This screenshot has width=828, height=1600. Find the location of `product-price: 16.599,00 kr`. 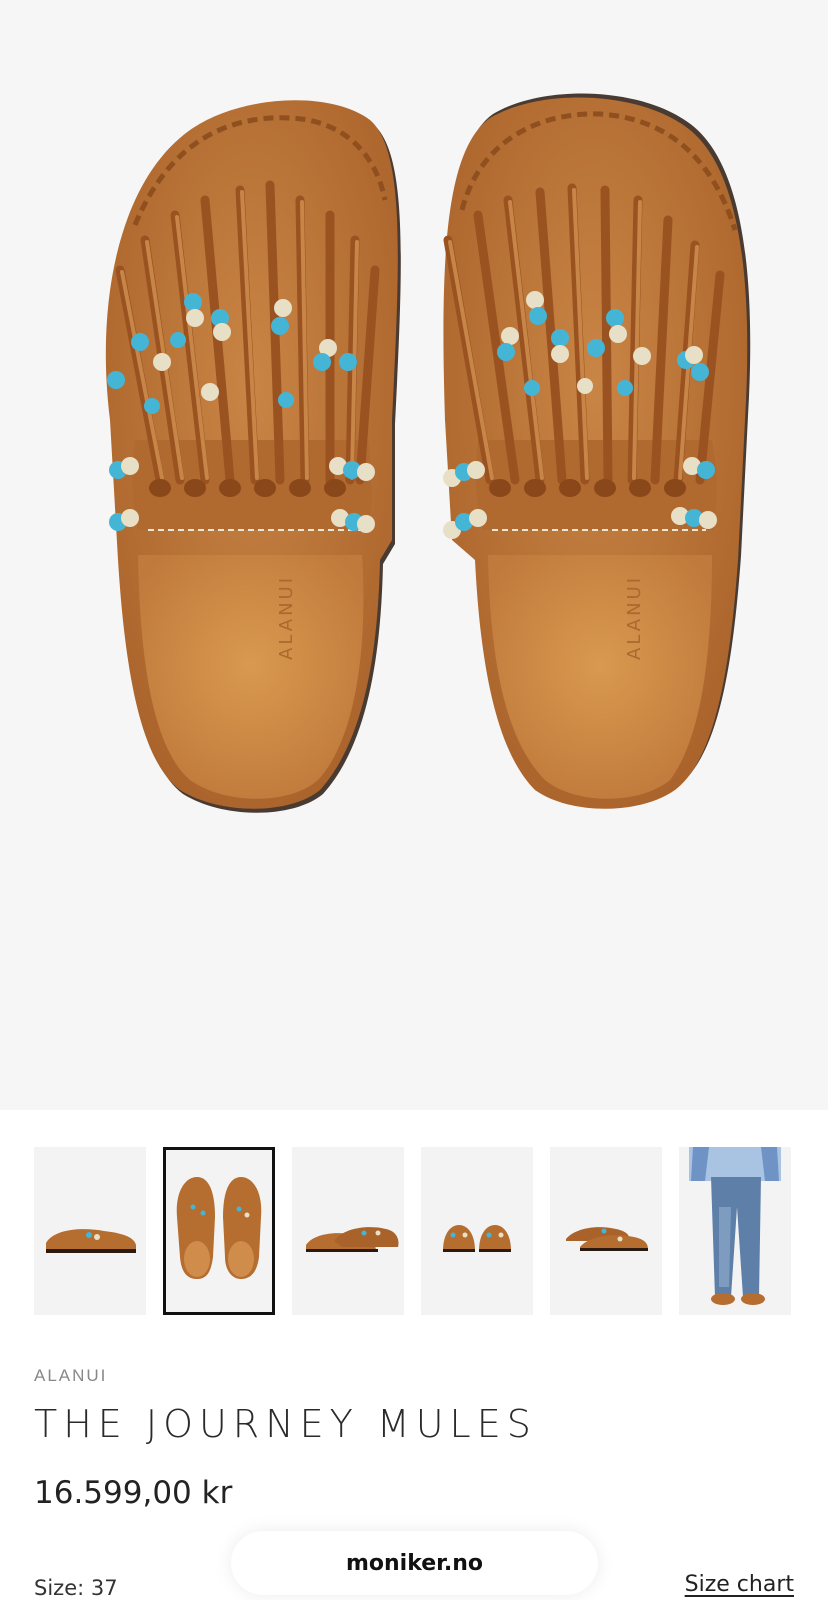

product-price: 16.599,00 kr is located at coordinates (133, 1493).